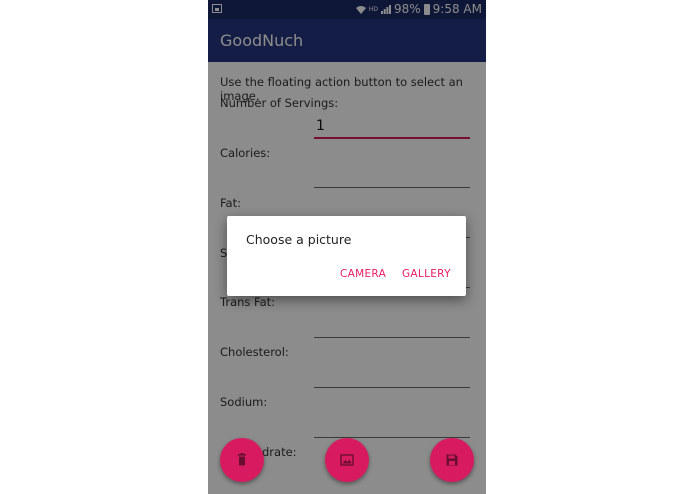 Image resolution: width=695 pixels, height=494 pixels. I want to click on save-icon, so click(452, 460).